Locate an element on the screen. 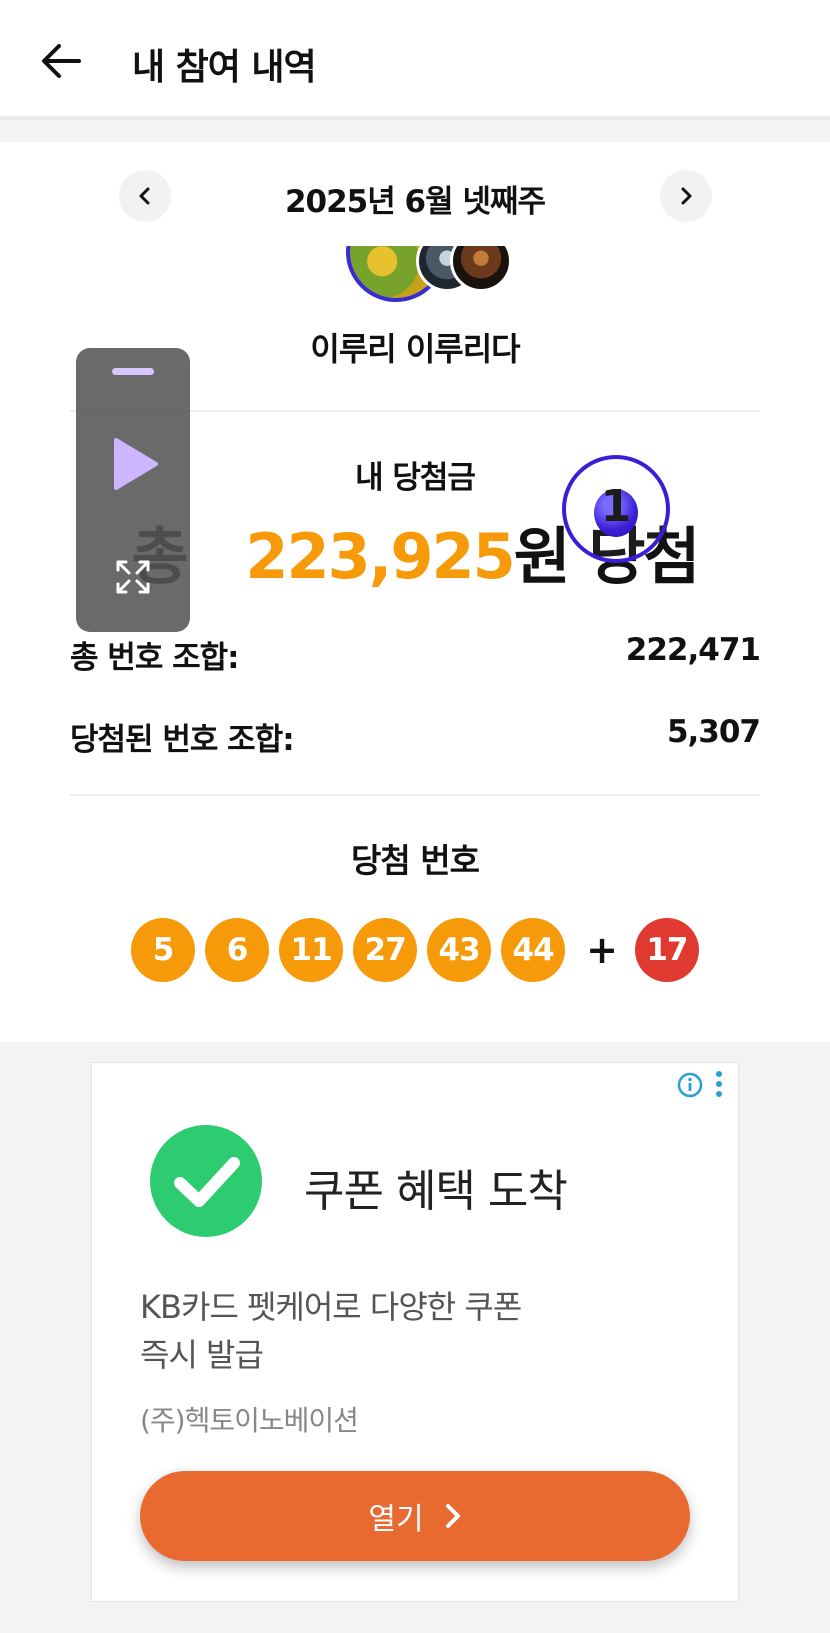 The width and height of the screenshot is (830, 1633). next-week-button is located at coordinates (686, 196).